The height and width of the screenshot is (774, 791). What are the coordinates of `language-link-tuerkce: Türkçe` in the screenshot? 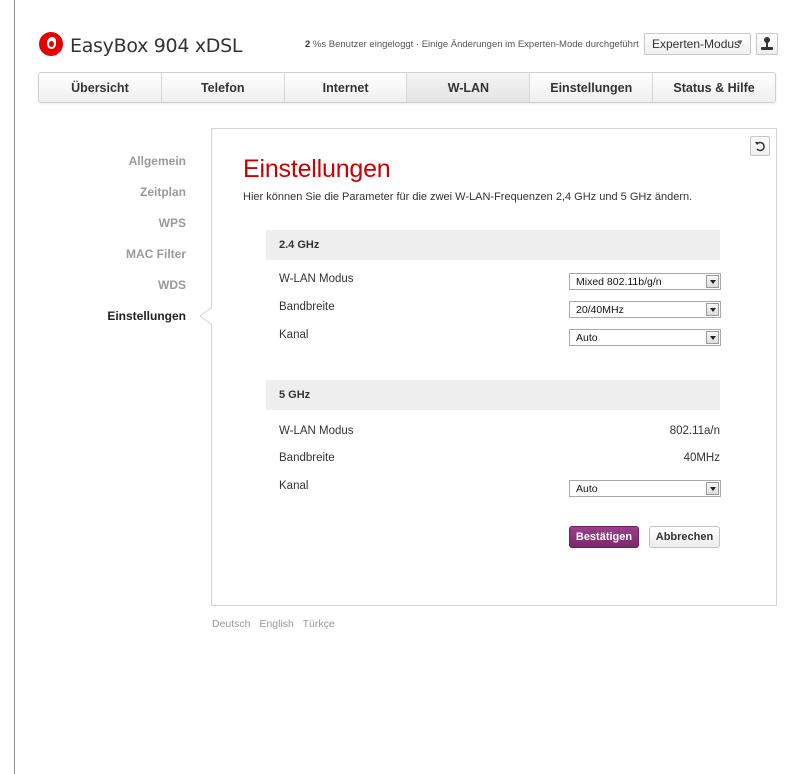 It's located at (319, 624).